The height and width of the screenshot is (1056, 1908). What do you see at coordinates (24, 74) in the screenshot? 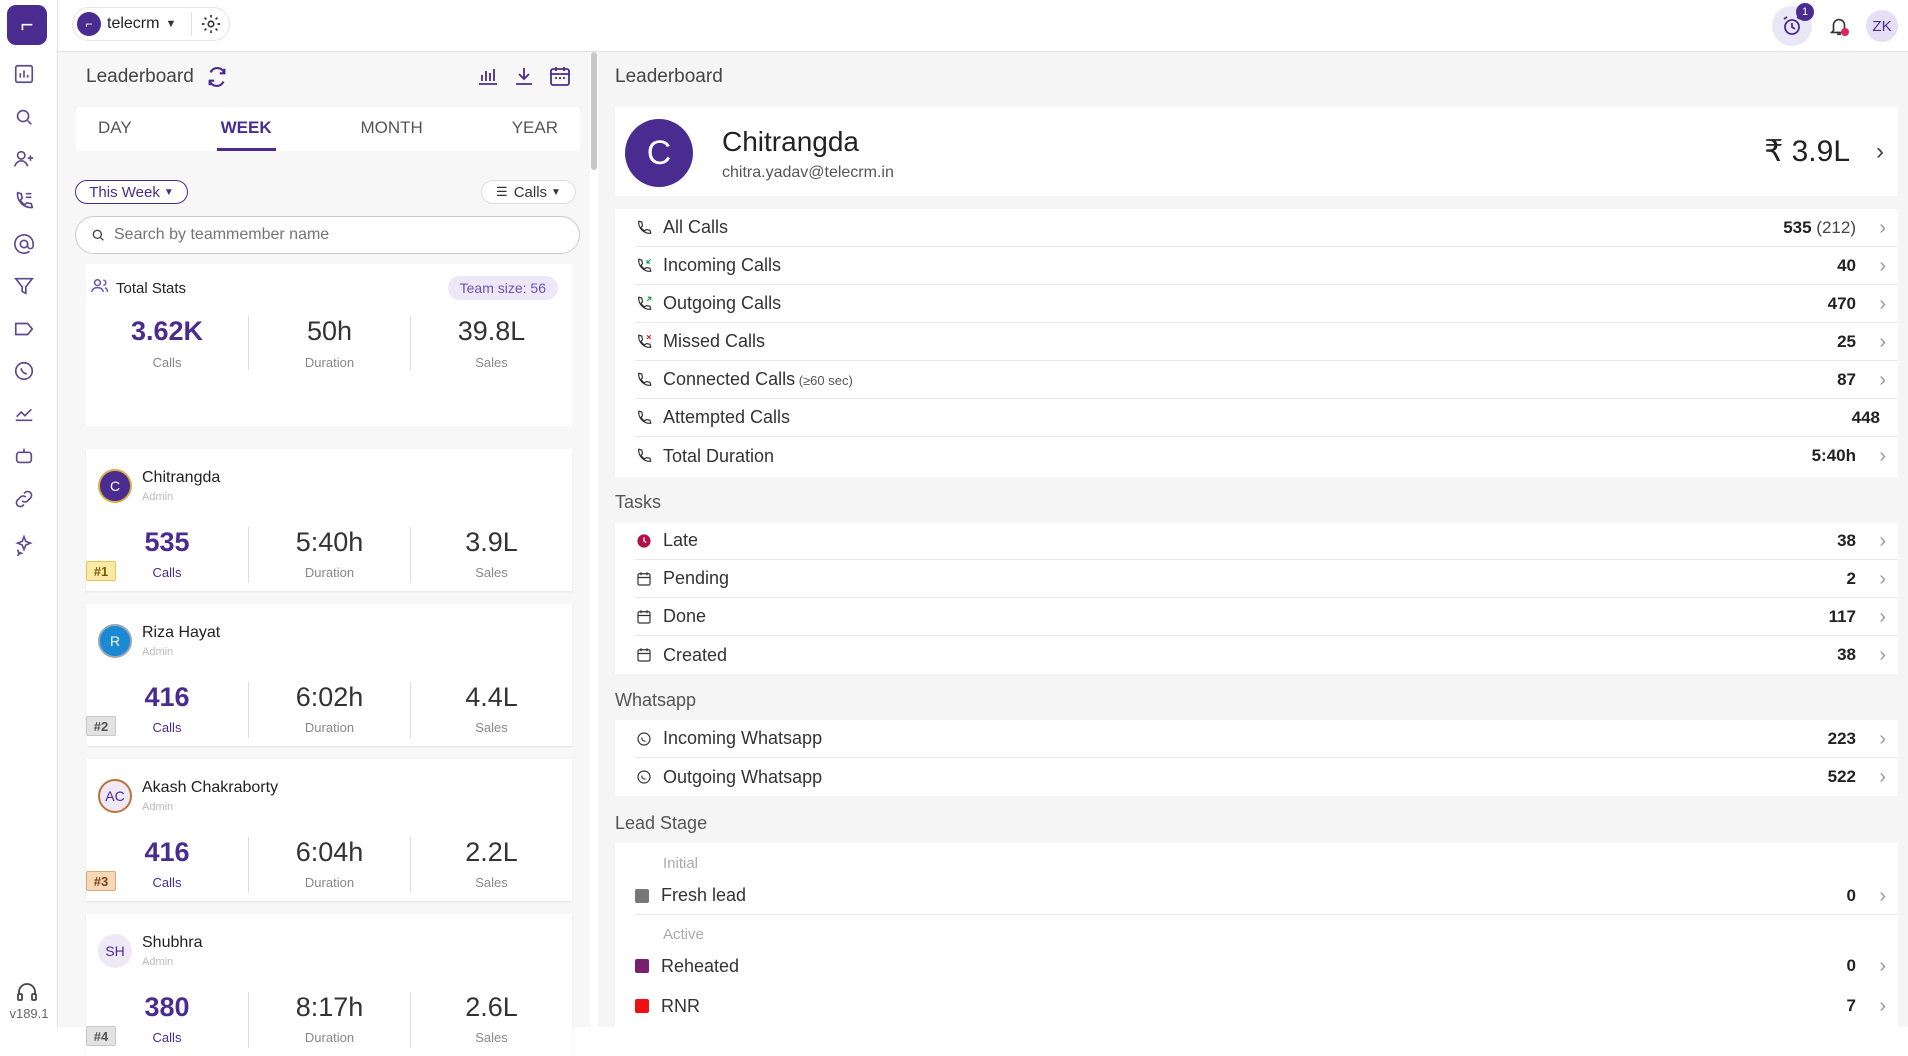
I see `dashboard-icon` at bounding box center [24, 74].